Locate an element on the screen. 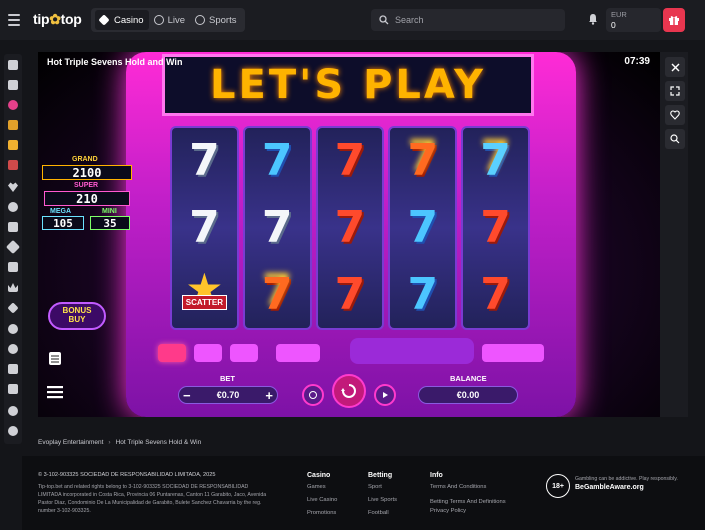  bell-icon is located at coordinates (593, 19).